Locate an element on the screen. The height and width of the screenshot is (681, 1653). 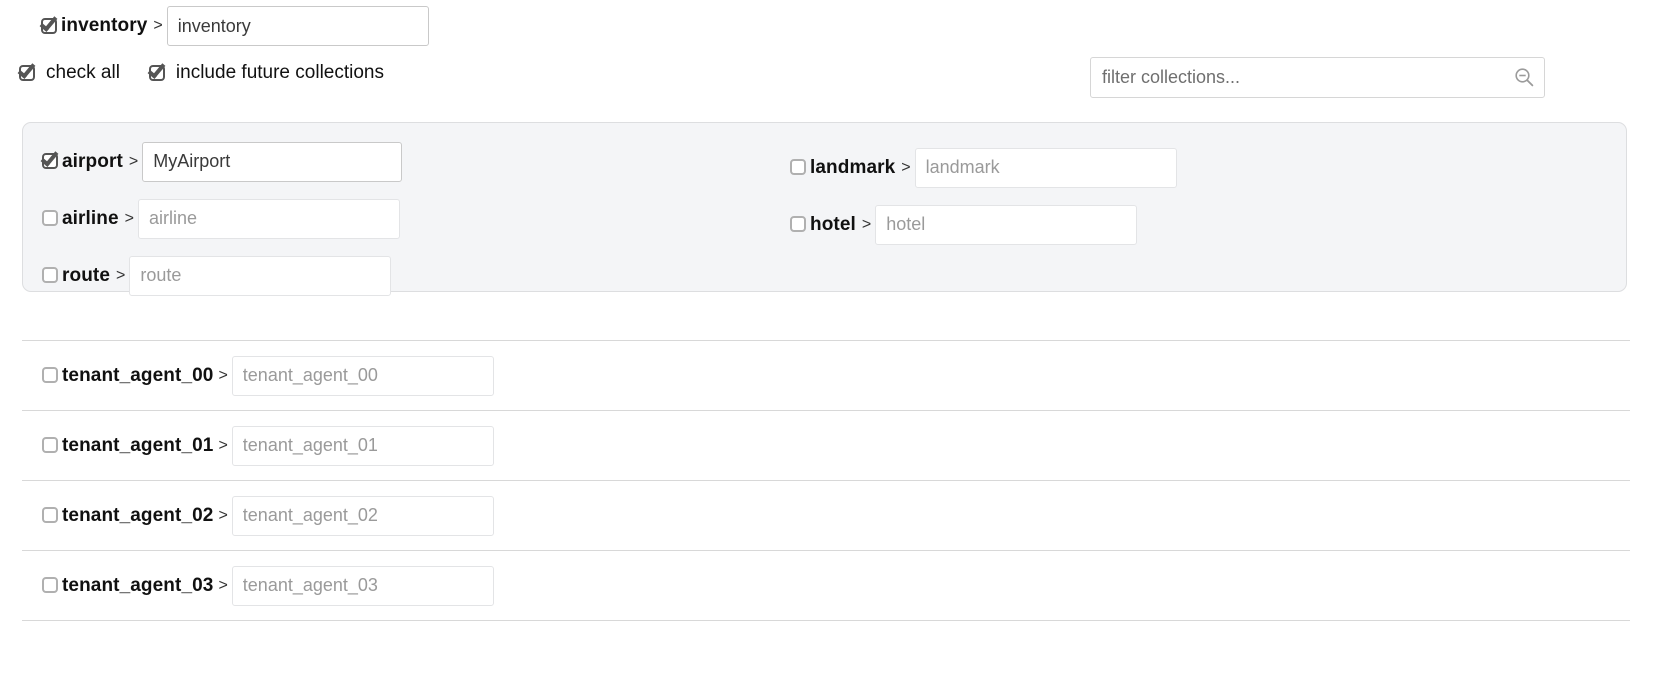
global-options-row: check all include future collections is located at coordinates (200, 71).